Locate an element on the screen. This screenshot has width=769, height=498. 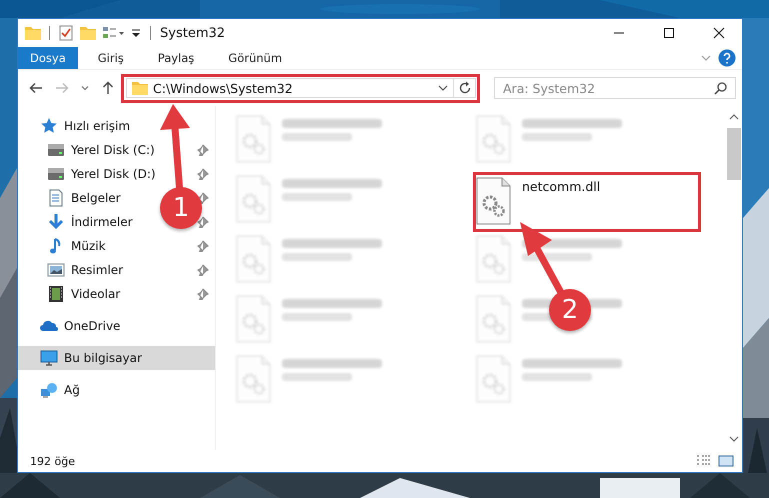
network-icon is located at coordinates (49, 390).